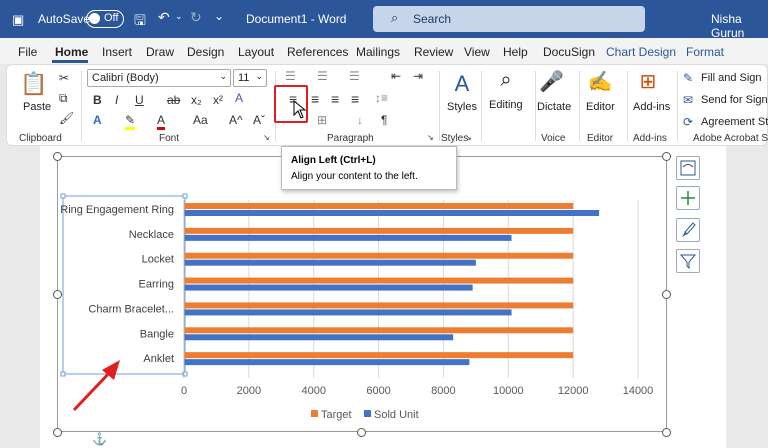  Describe the element at coordinates (117, 210) in the screenshot. I see `category-label: Ring Engagement Ring` at that location.